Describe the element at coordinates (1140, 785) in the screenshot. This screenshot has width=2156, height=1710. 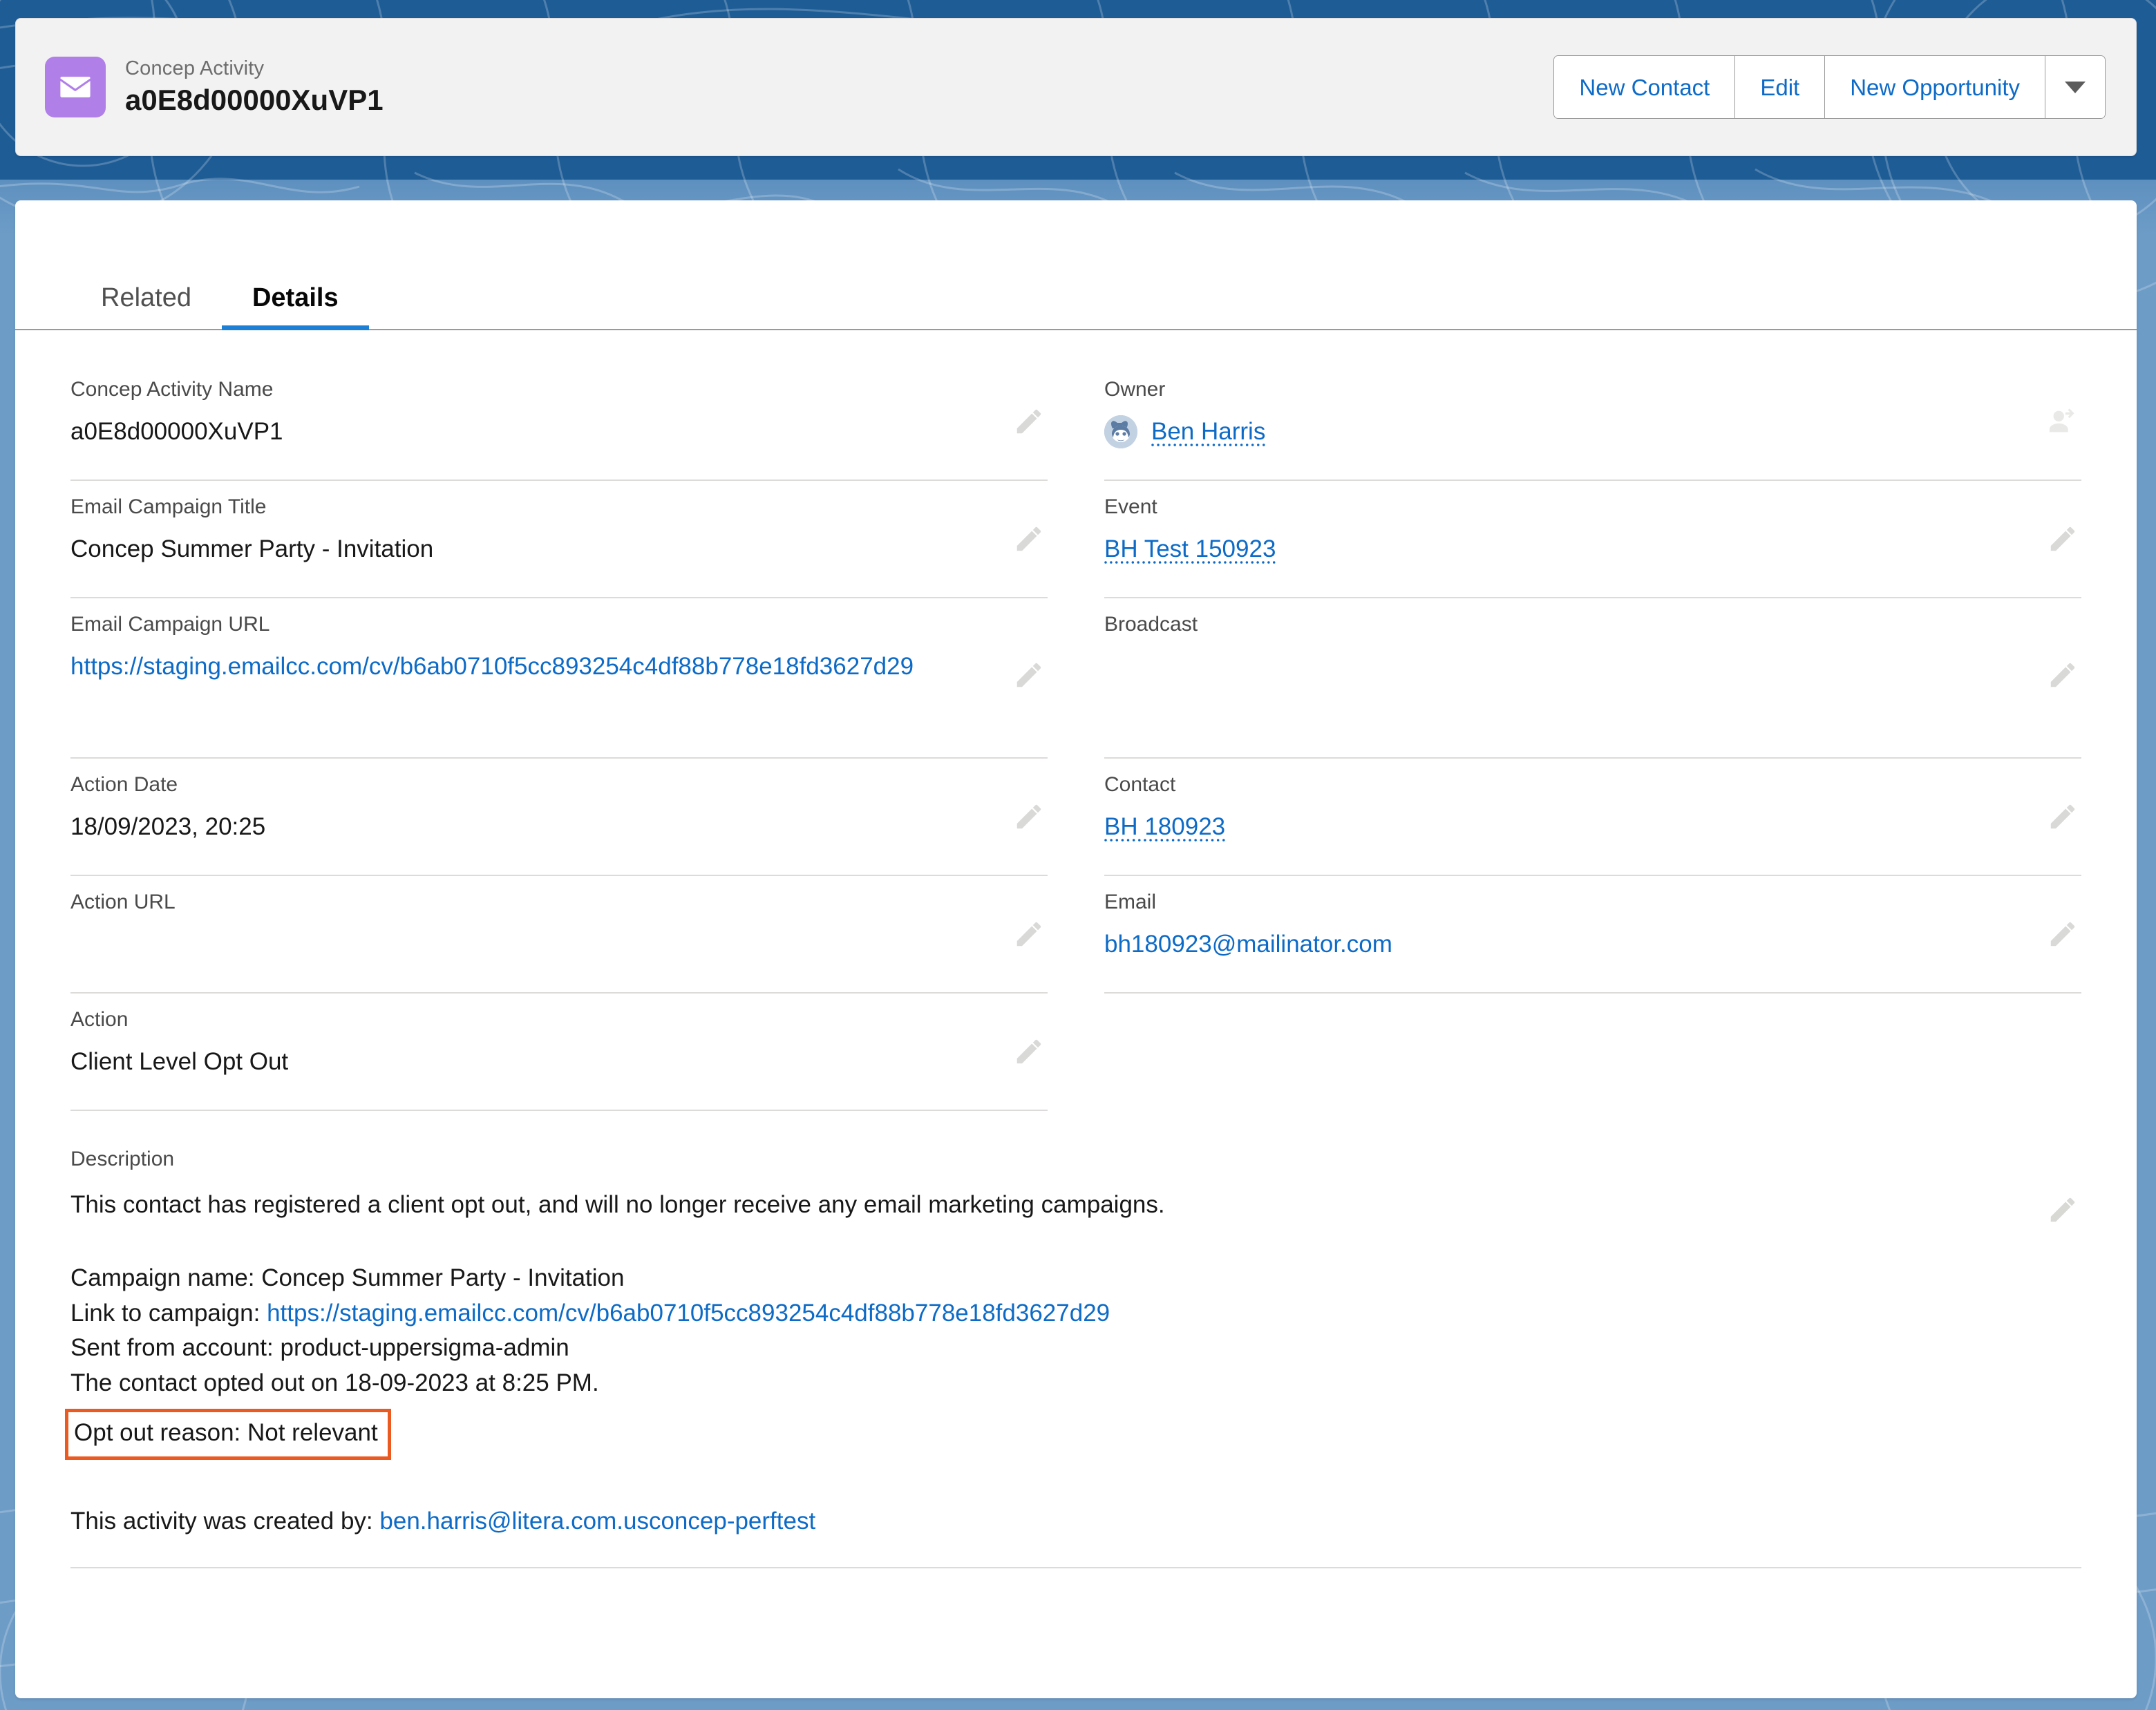
I see `field-label: Contact` at that location.